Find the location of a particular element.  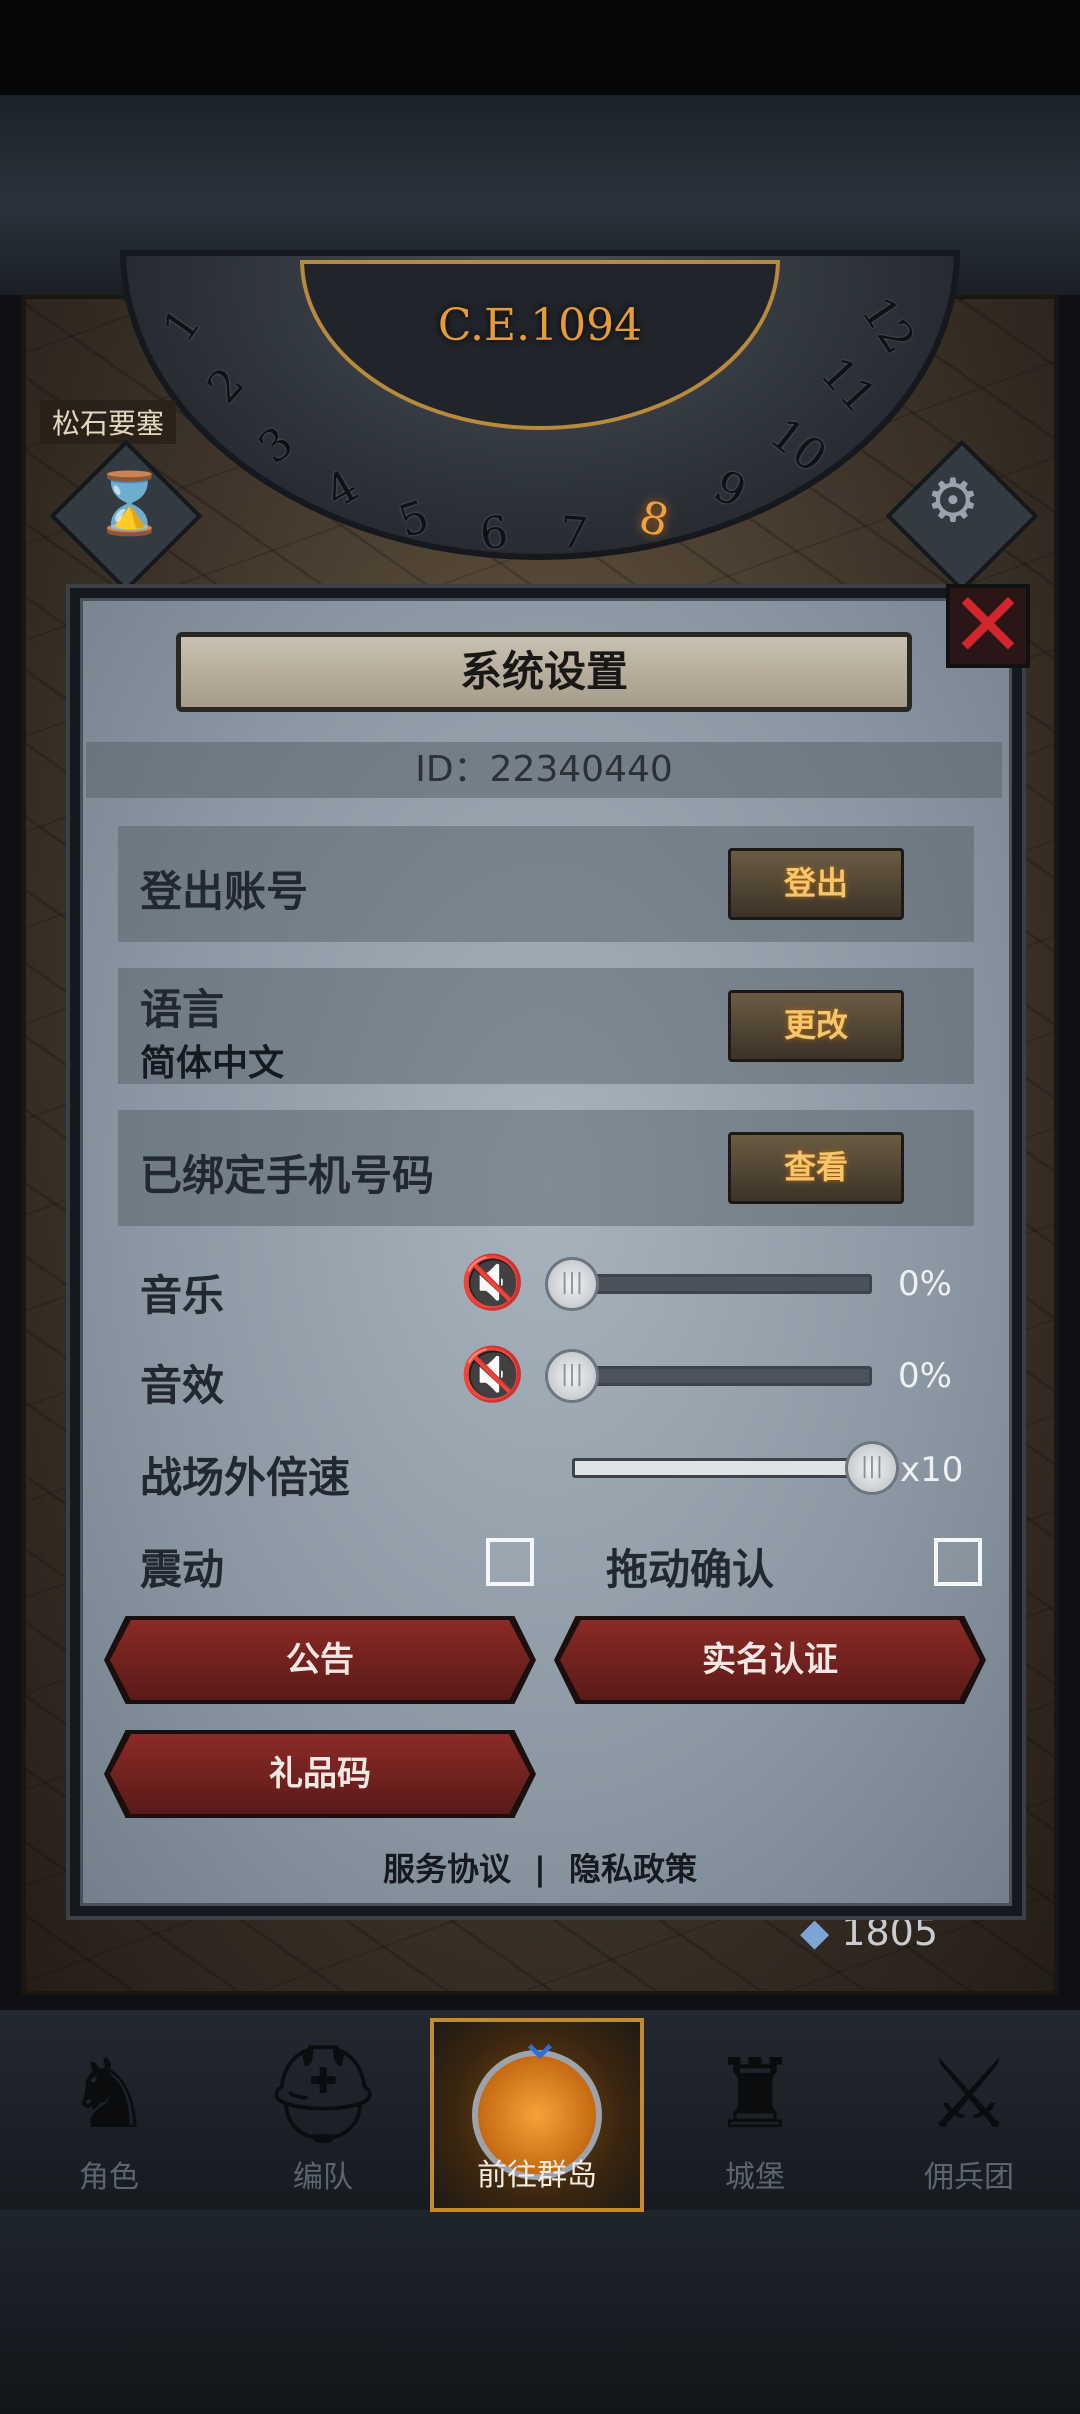

drag-confirm-label: 拖动确认 is located at coordinates (690, 1569).